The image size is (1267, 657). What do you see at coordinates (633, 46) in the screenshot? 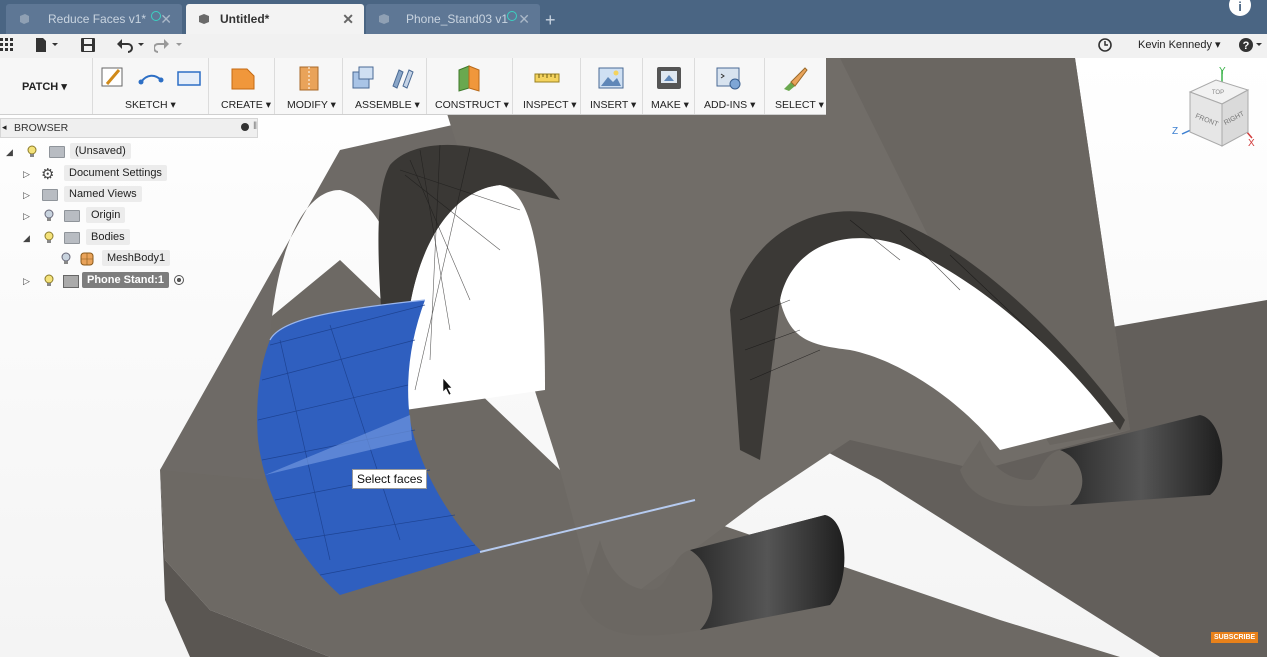
I see `quick-access-bar: Kevin Kennedy ▾ ?` at bounding box center [633, 46].